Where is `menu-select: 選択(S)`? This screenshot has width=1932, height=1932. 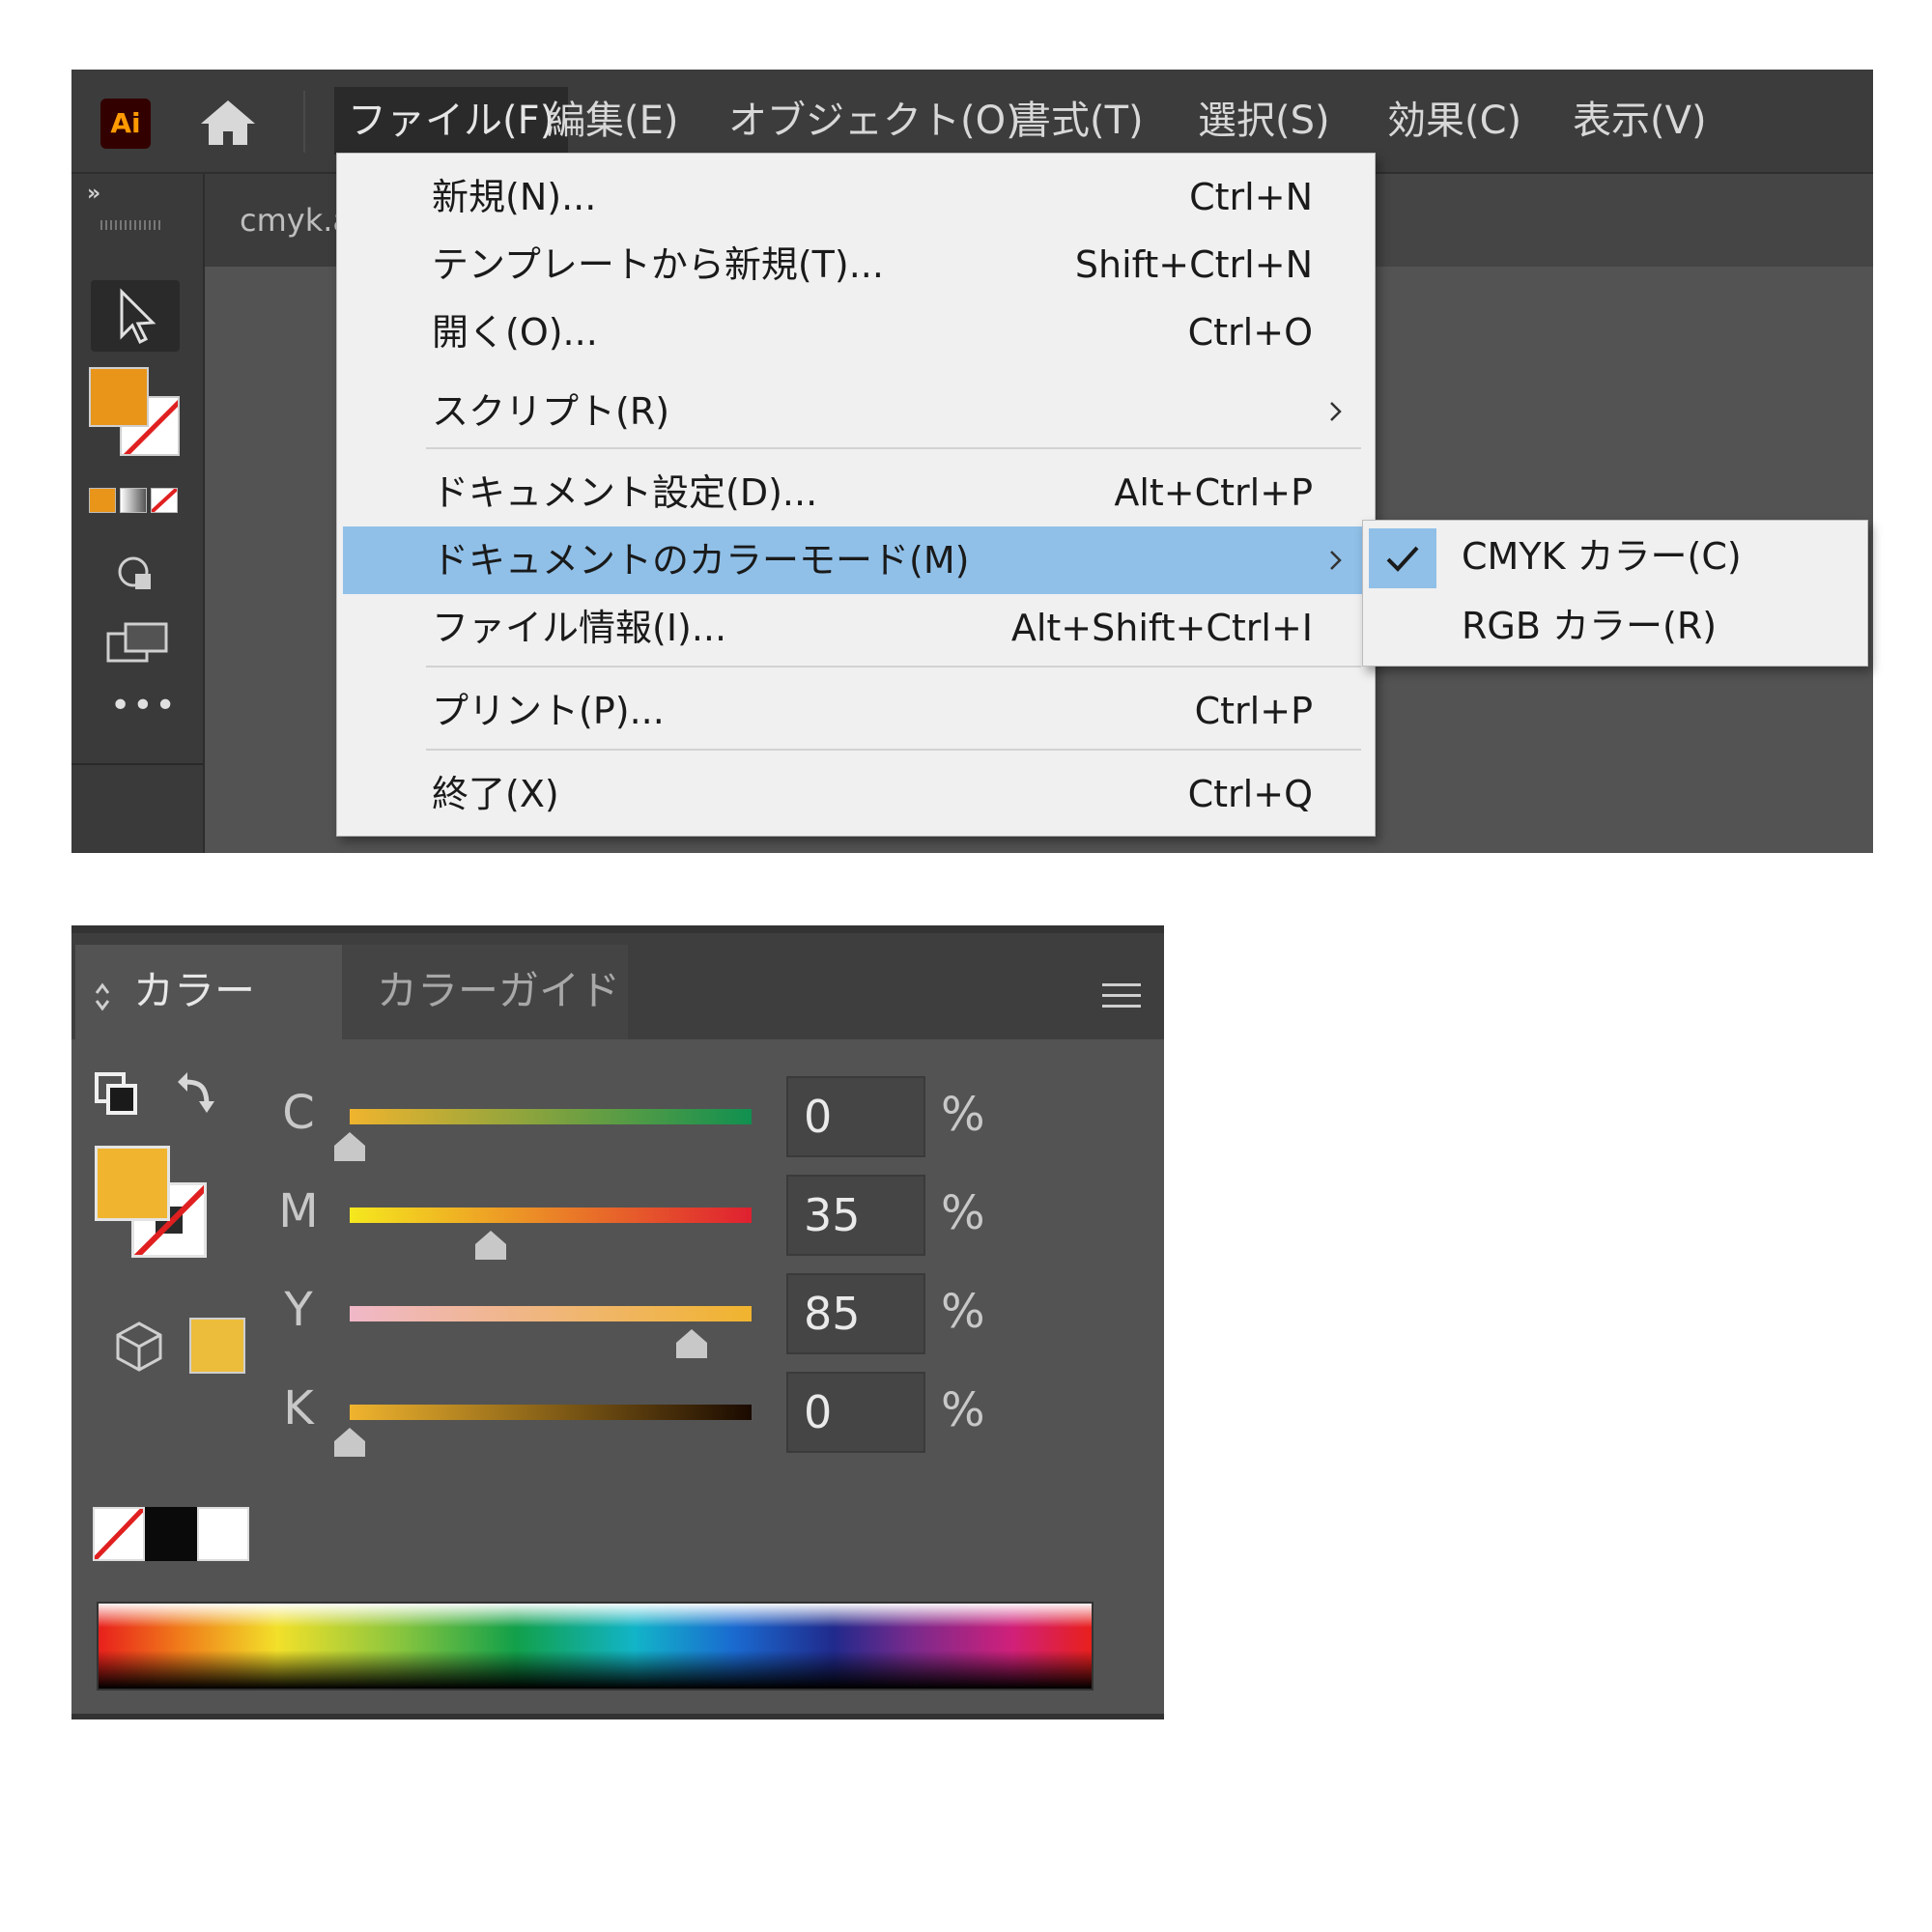 menu-select: 選択(S) is located at coordinates (1264, 121).